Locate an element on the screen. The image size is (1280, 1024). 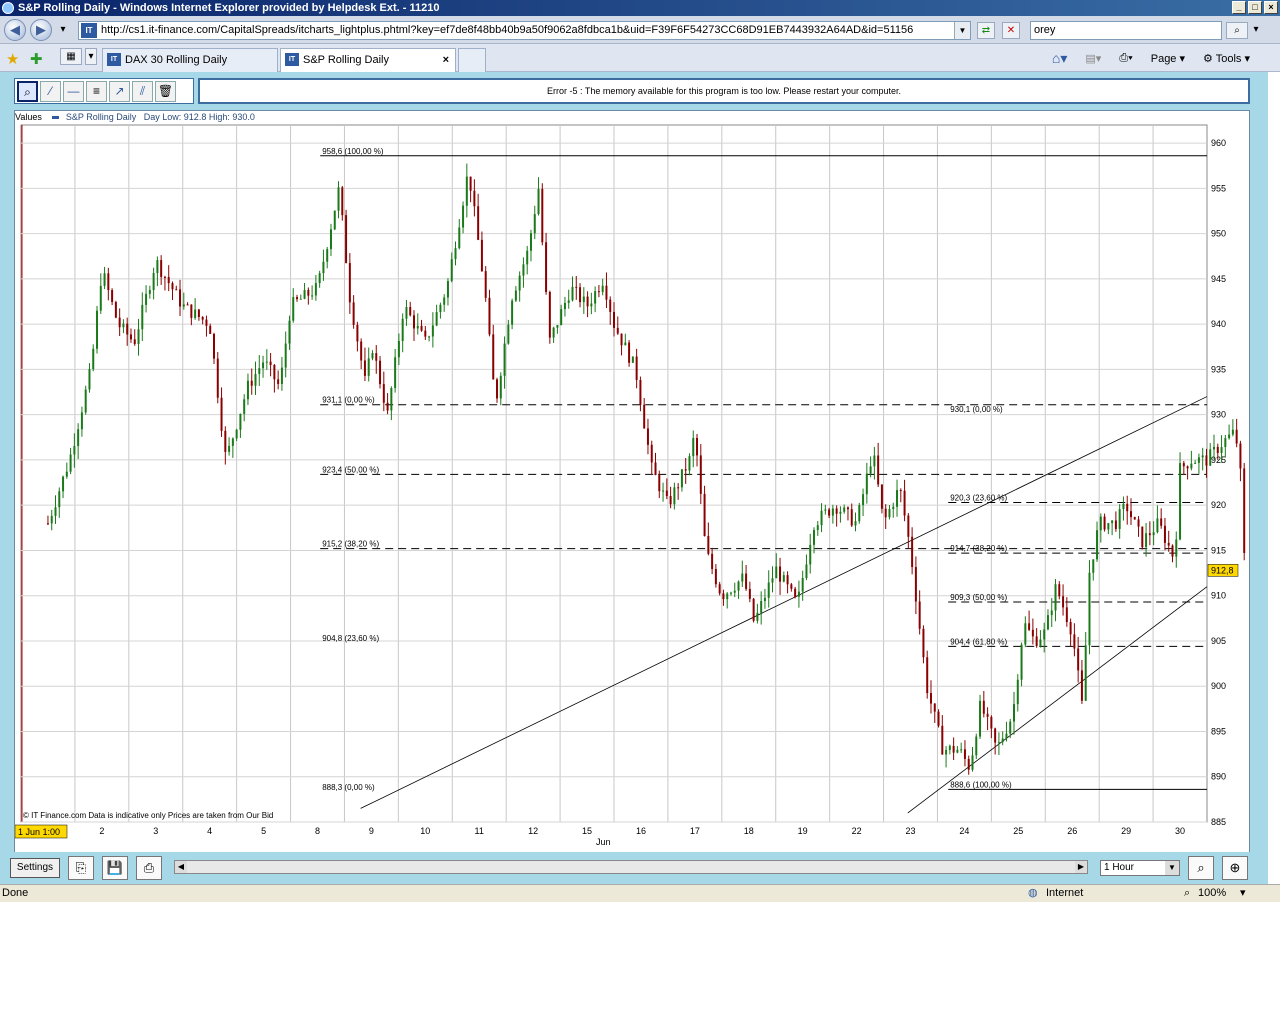
feeds-icon: ▤▾ is located at coordinates (1093, 58).